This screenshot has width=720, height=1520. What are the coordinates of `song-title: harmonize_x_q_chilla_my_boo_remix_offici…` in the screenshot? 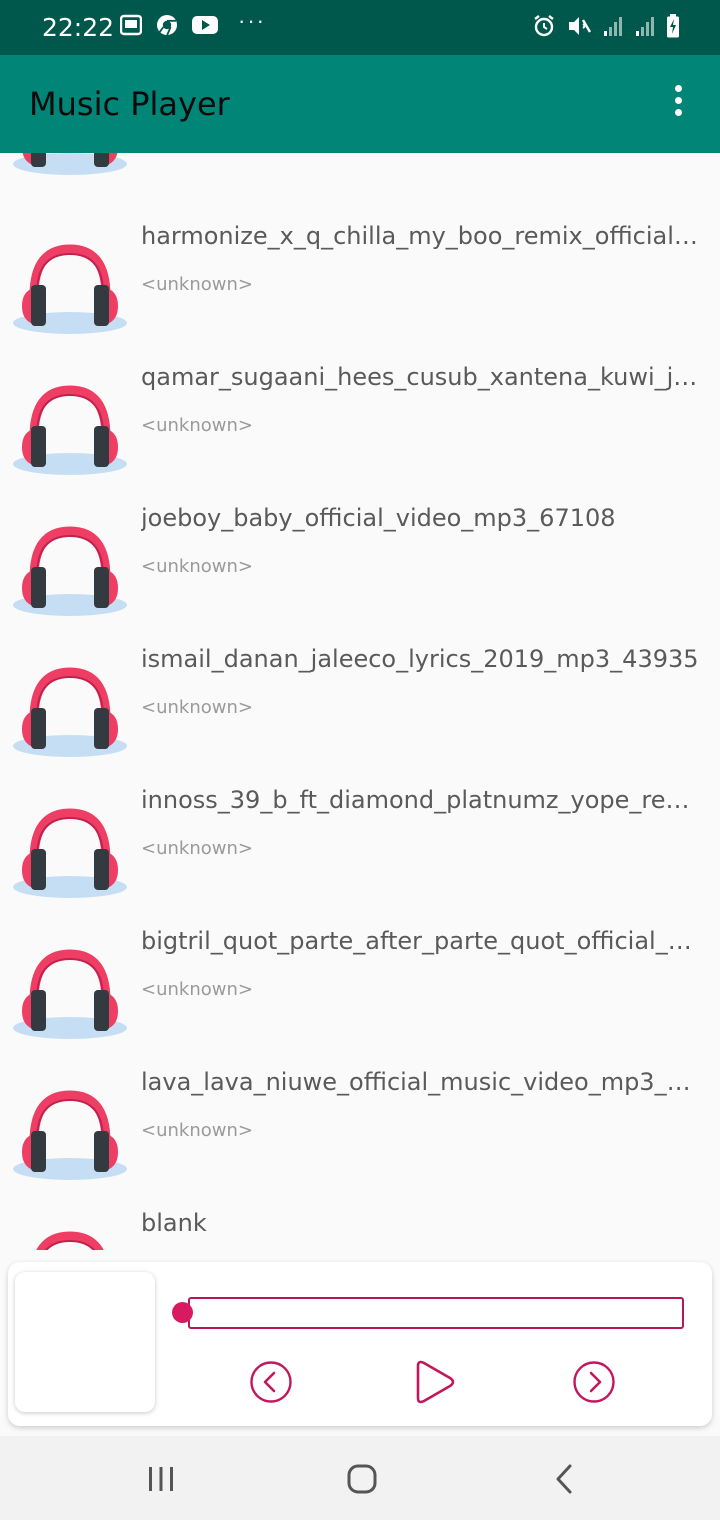 It's located at (421, 236).